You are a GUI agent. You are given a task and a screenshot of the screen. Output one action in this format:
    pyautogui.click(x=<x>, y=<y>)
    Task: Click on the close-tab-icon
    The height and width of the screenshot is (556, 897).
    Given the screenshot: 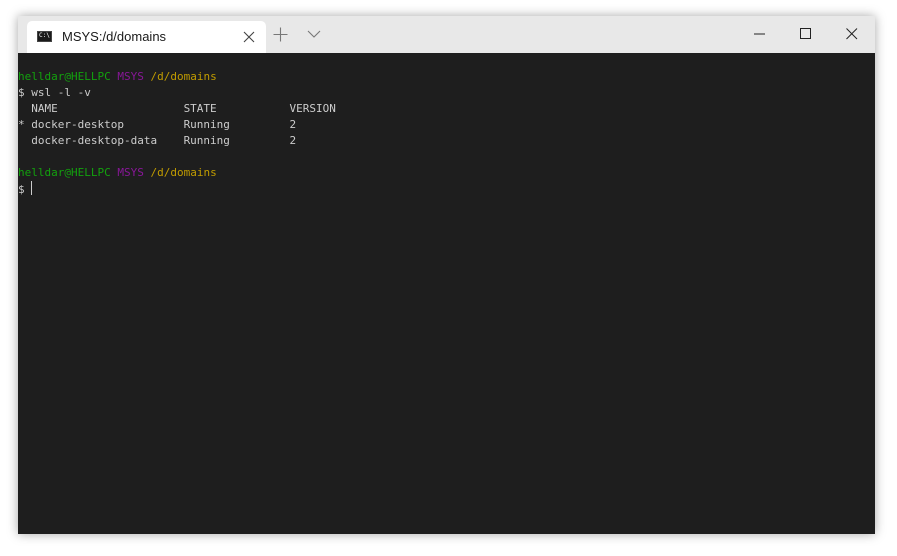 What is the action you would take?
    pyautogui.click(x=249, y=37)
    